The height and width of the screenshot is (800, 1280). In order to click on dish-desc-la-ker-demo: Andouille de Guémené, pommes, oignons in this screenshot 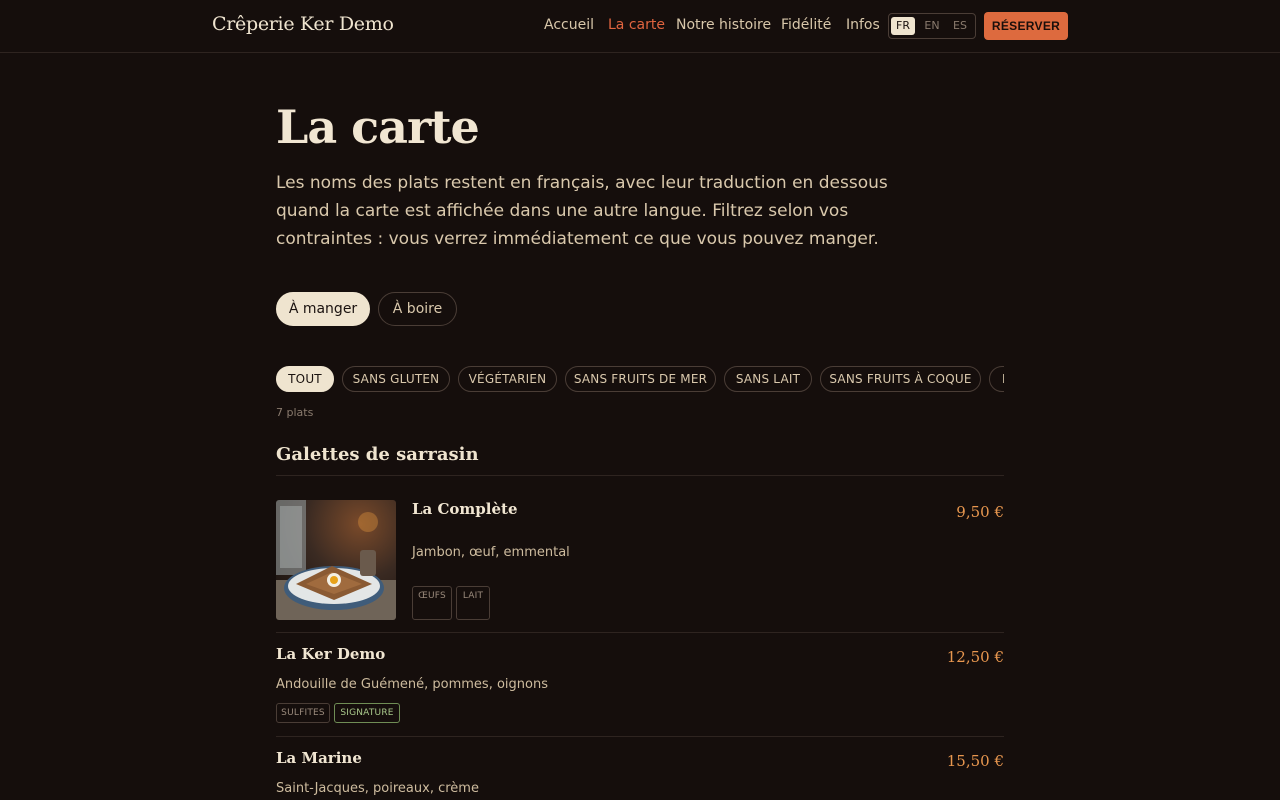, I will do `click(412, 684)`.